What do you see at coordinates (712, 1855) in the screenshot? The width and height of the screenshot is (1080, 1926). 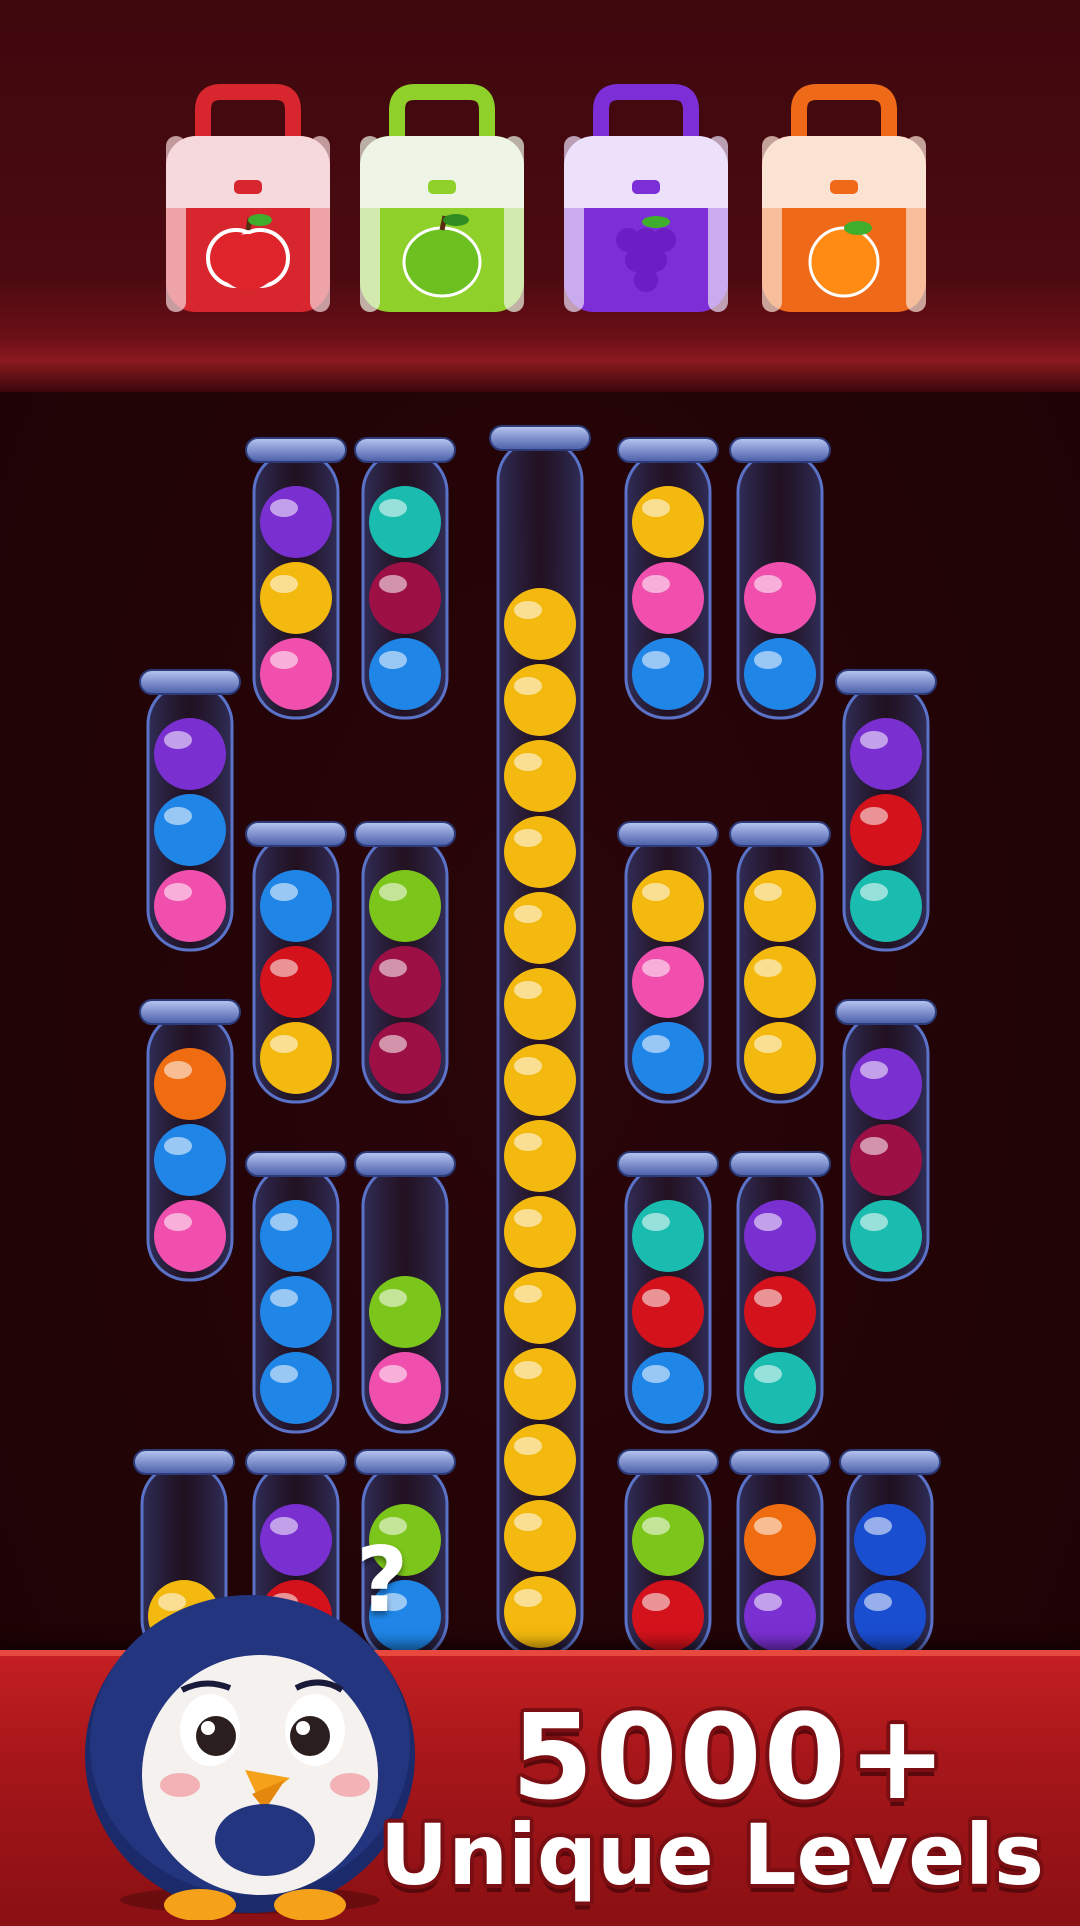 I see `levels-caption: Unique Levels` at bounding box center [712, 1855].